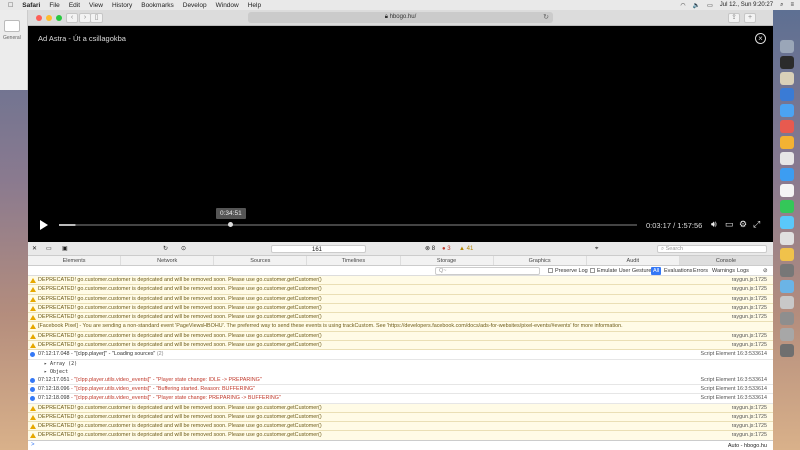 The width and height of the screenshot is (800, 450). I want to click on clear-console-icon: ⊘, so click(765, 271).